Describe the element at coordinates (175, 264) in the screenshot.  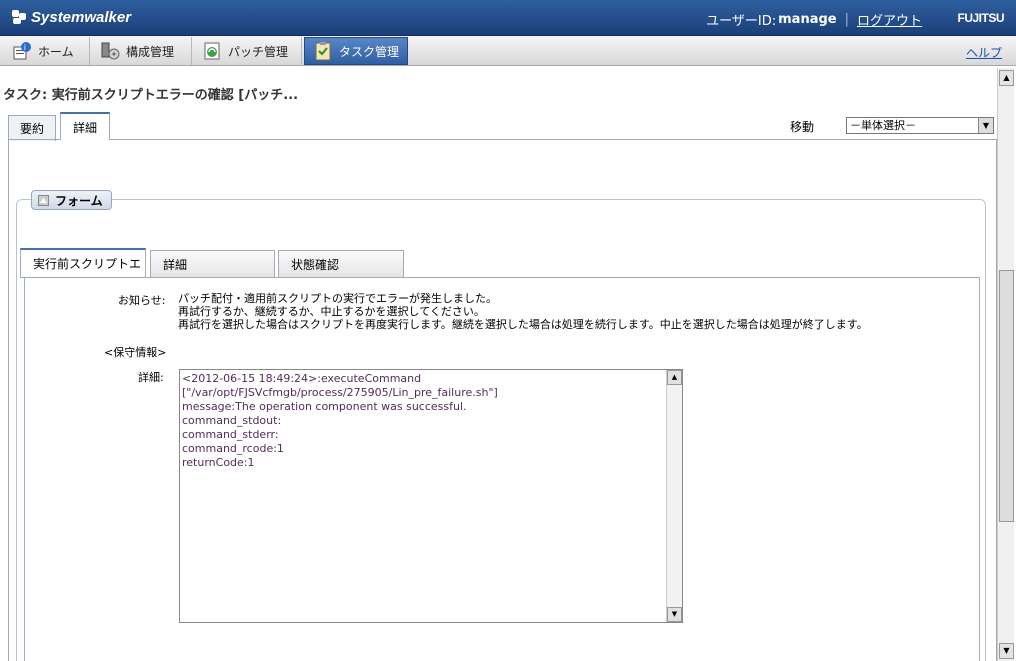
I see `subtab-label: 詳細` at that location.